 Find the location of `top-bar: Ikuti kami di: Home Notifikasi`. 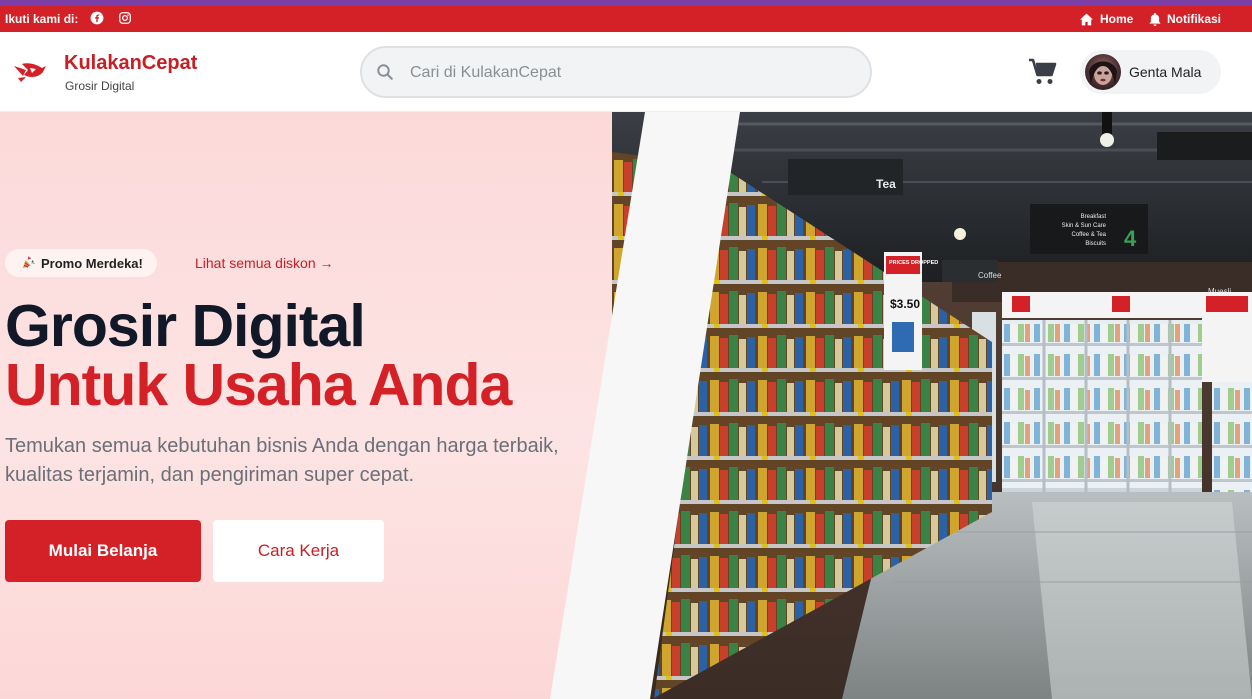

top-bar: Ikuti kami di: Home Notifikasi is located at coordinates (626, 19).